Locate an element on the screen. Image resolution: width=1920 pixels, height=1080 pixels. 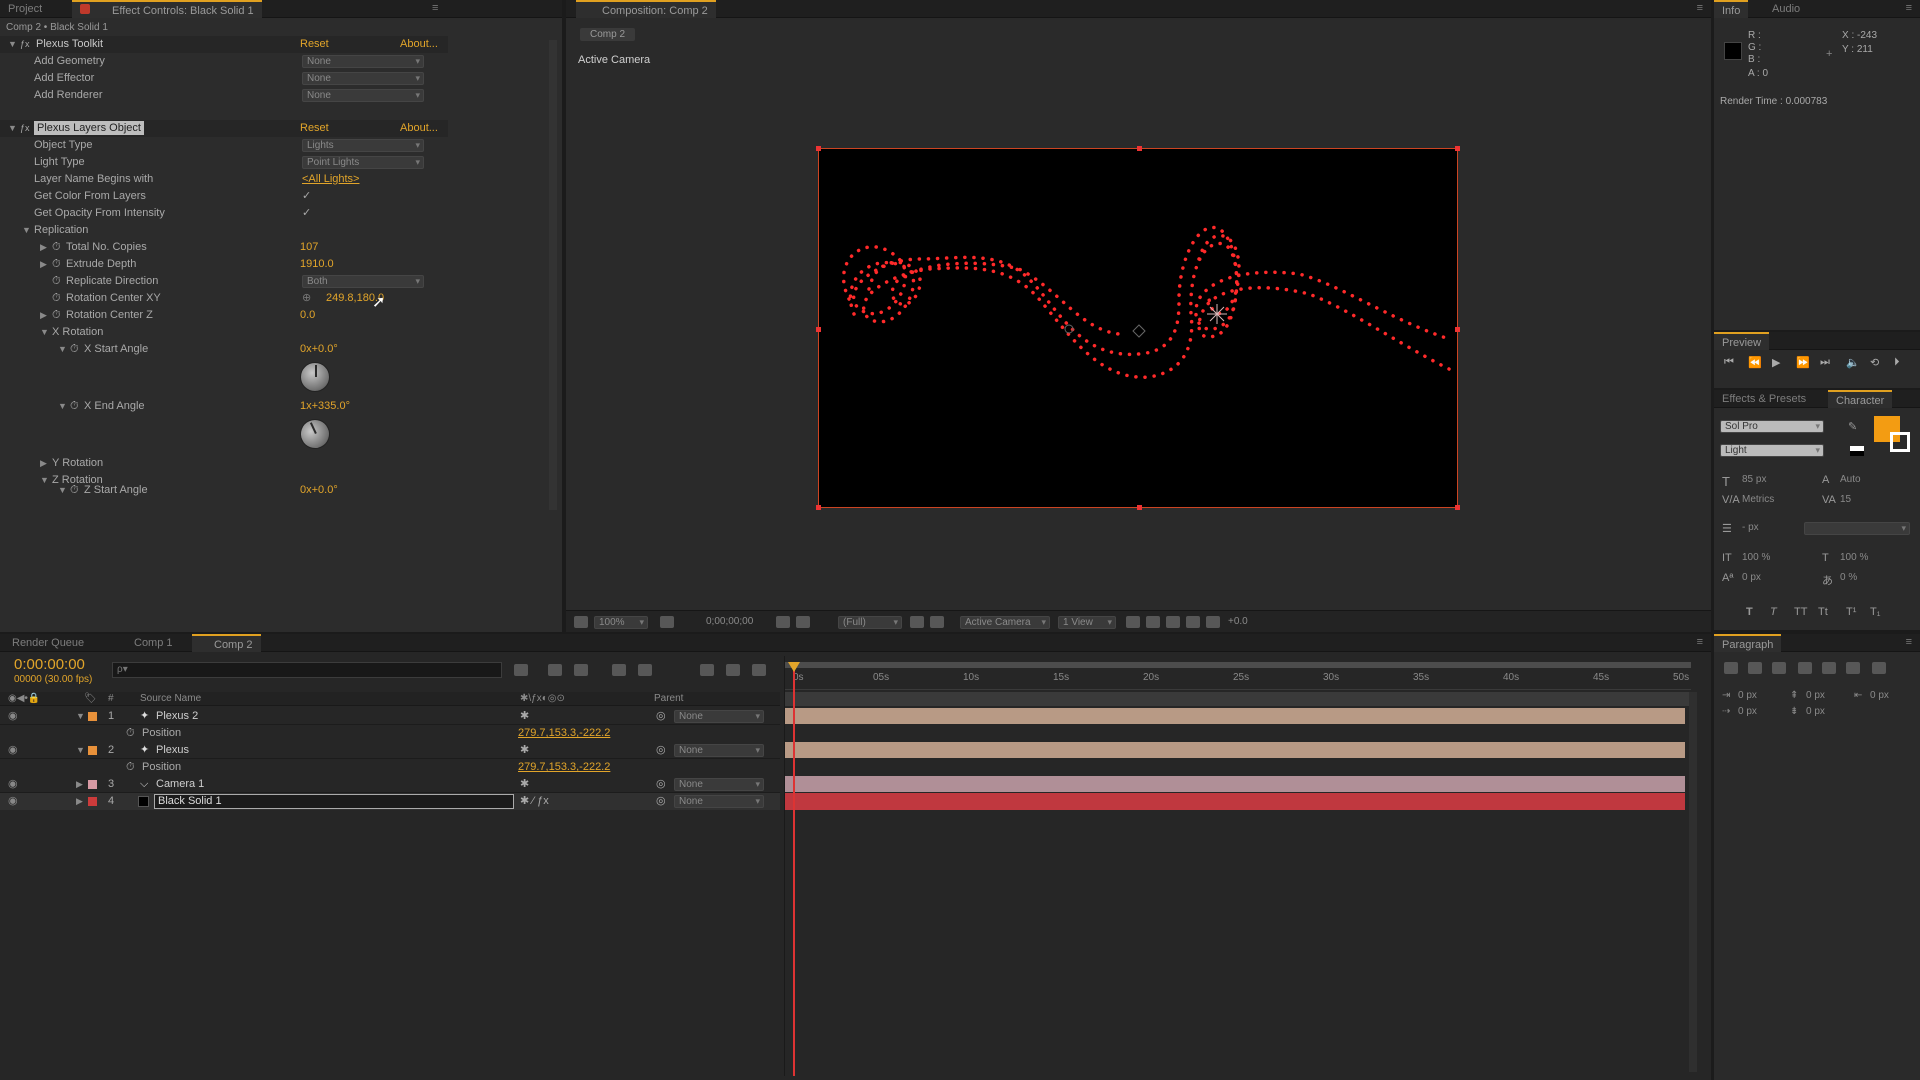
shy-layers-icon is located at coordinates (581, 670).